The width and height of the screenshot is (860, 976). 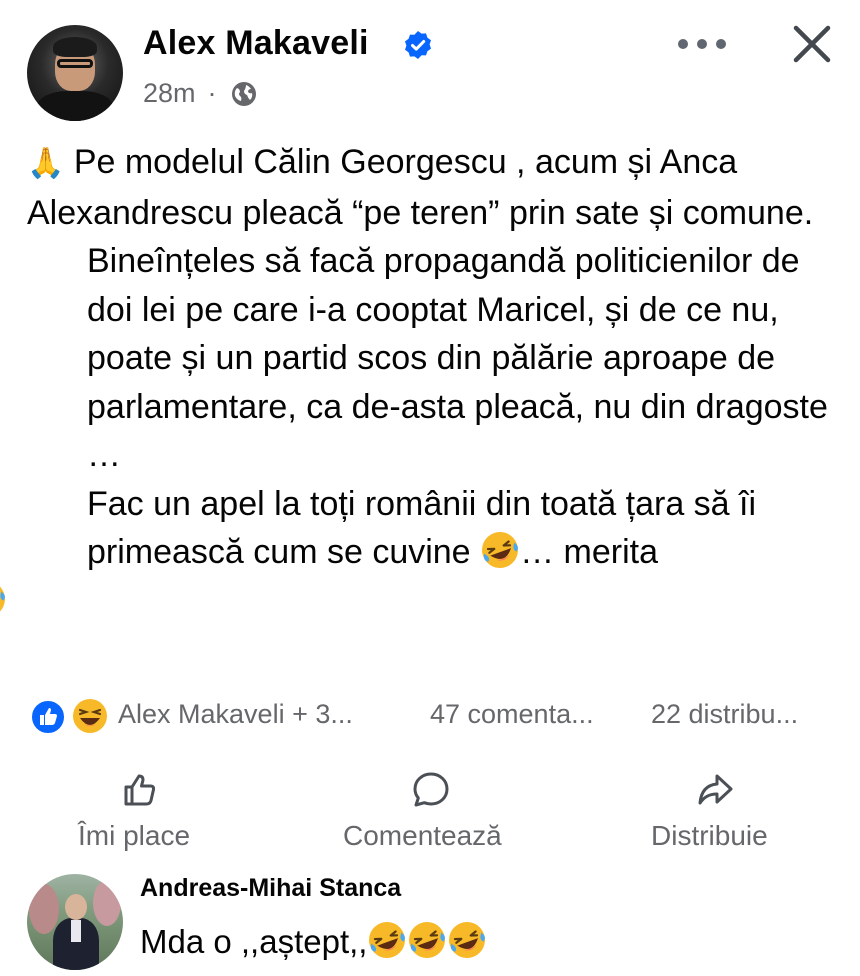 I want to click on post-actions: Îmi place Comentează Distribuie, so click(x=430, y=812).